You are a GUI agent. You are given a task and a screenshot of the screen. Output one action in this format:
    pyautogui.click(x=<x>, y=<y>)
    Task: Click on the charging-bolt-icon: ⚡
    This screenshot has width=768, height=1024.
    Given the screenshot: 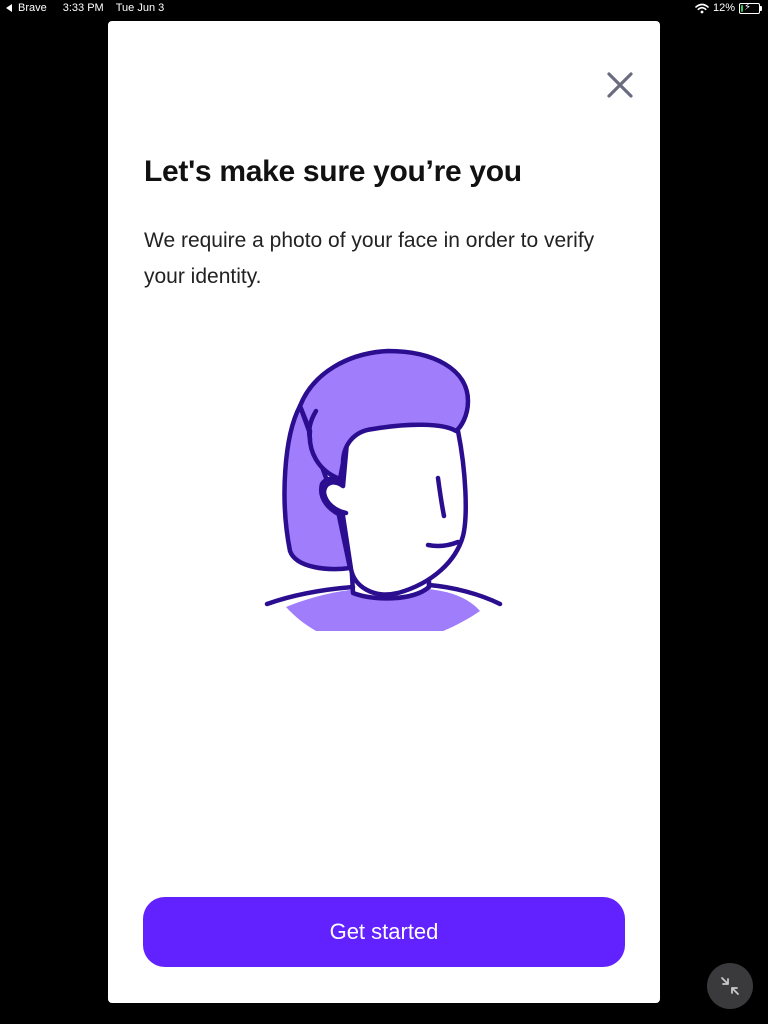 What is the action you would take?
    pyautogui.click(x=748, y=7)
    